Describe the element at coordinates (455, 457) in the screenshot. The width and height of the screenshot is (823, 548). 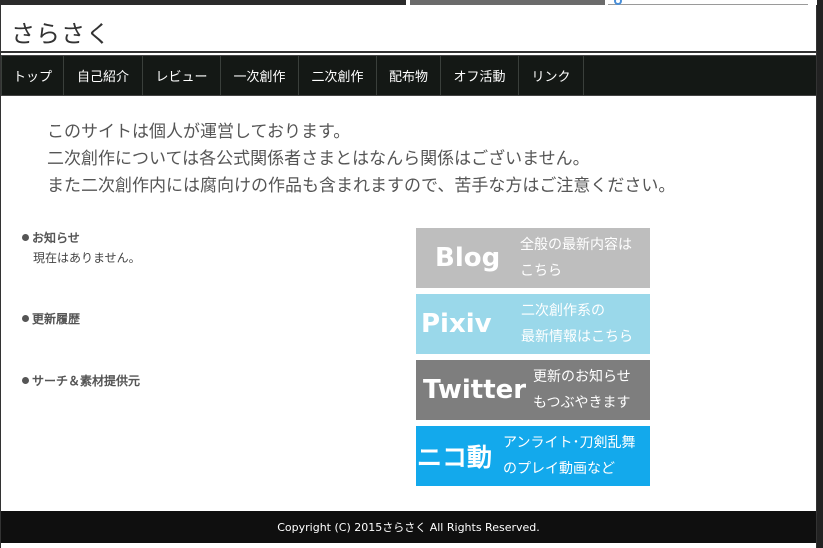
I see `nico-banner-title: ニコ動` at that location.